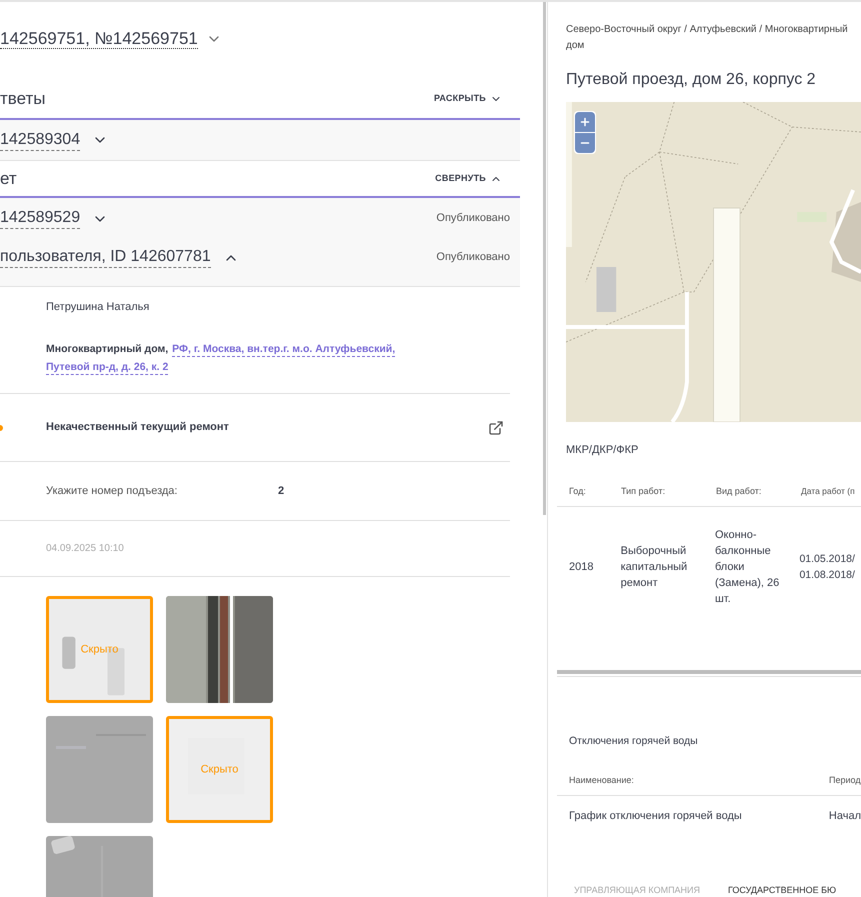 The image size is (861, 897). I want to click on column-header: Дата работ (п, so click(828, 491).